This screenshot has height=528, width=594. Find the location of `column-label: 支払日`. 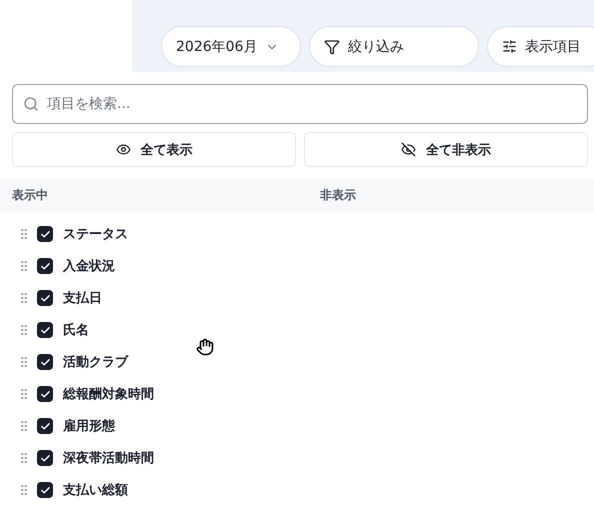

column-label: 支払日 is located at coordinates (82, 298).